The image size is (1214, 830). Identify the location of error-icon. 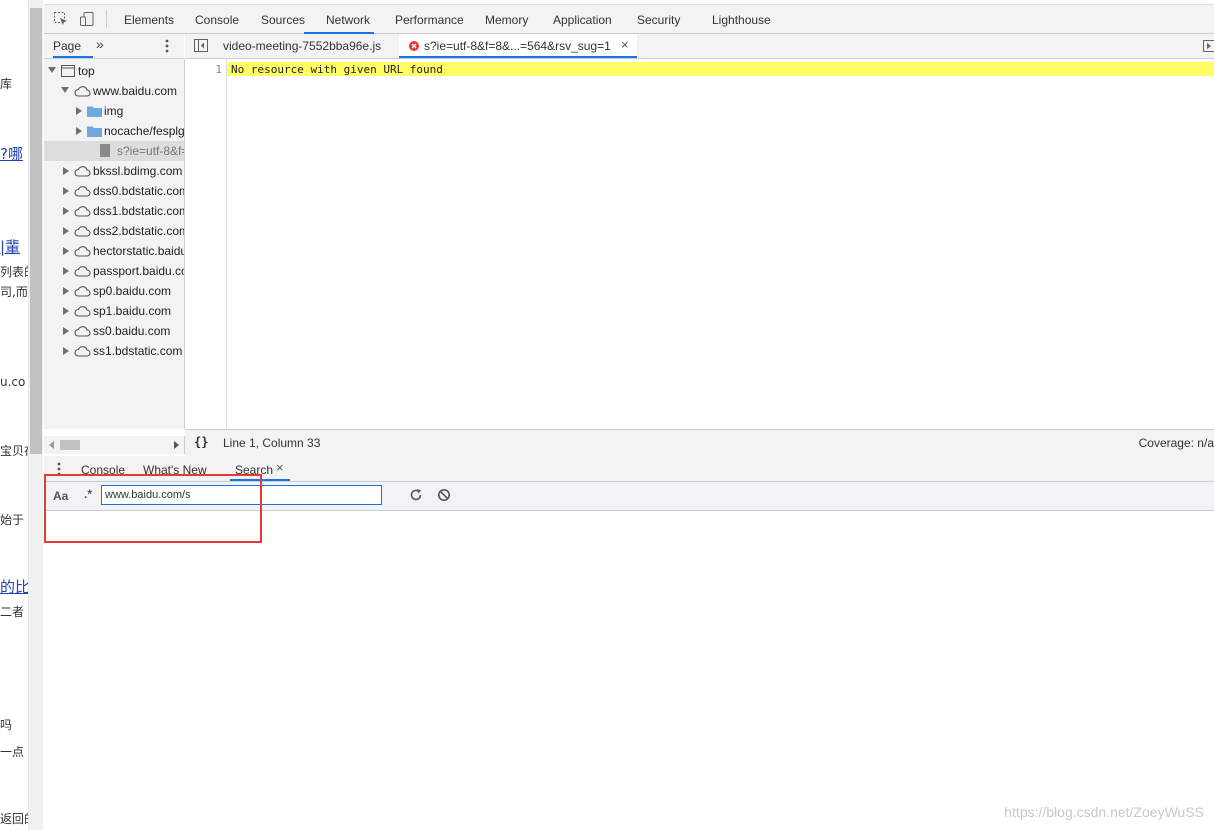
(414, 47).